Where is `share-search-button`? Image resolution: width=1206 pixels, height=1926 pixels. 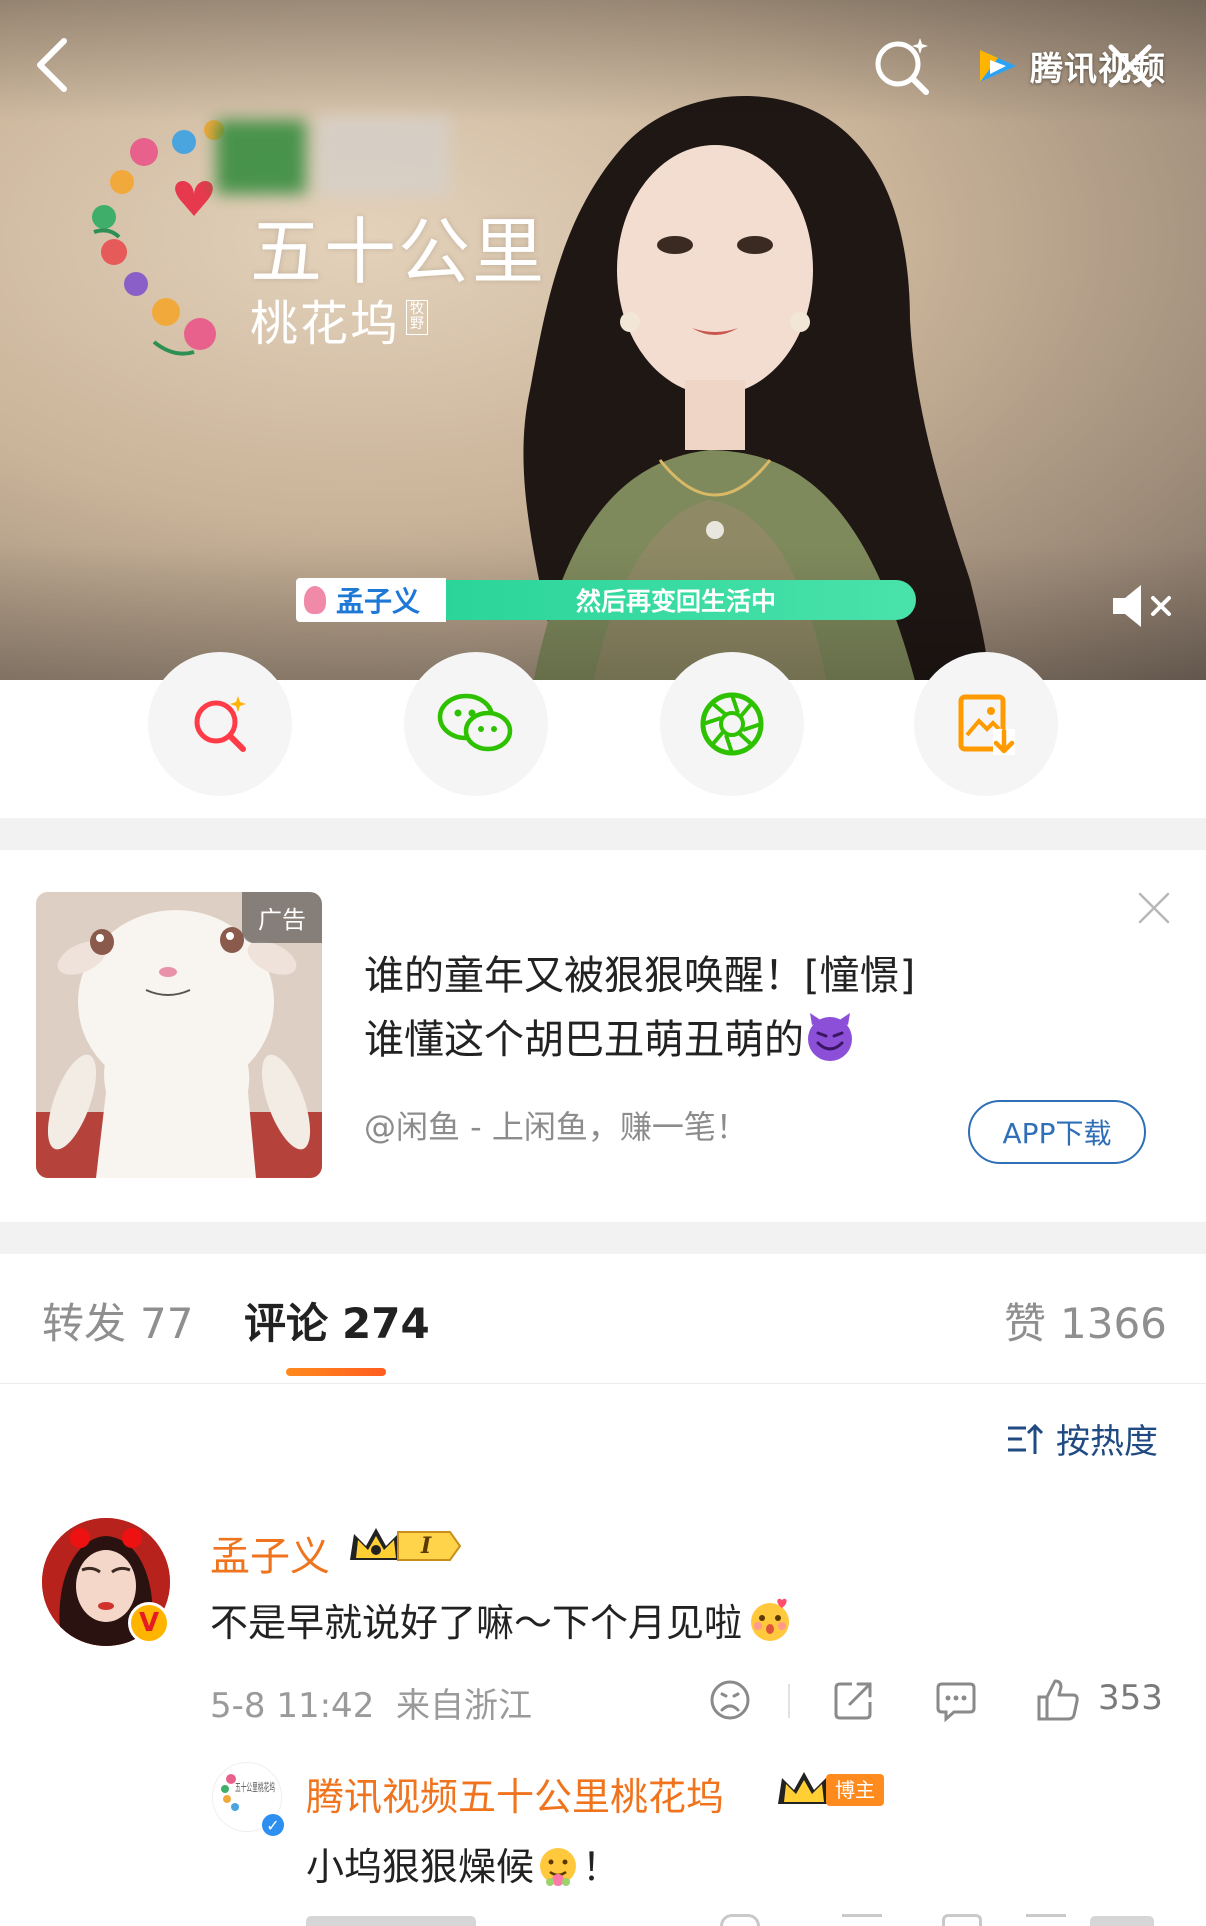
share-search-button is located at coordinates (220, 724).